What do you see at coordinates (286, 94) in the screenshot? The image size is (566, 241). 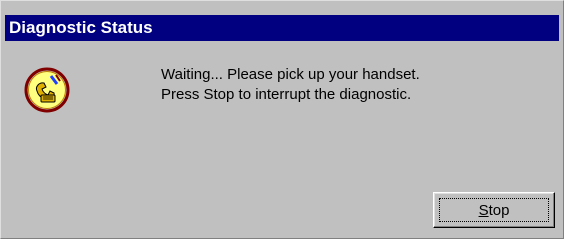 I see `status-message-line-2: Press Stop to interrupt the diagnostic.` at bounding box center [286, 94].